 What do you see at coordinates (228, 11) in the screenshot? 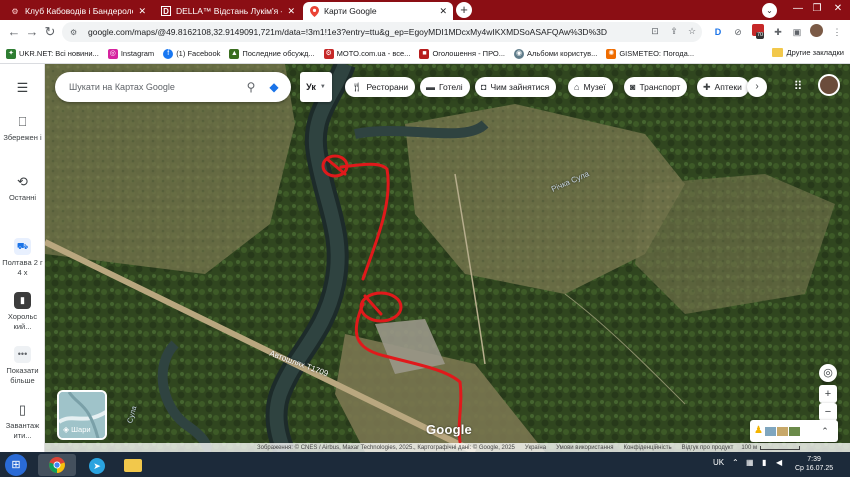
I see `browser-tab: D DELLA™ Відстань Лукім'я - Полт ✕` at bounding box center [228, 11].